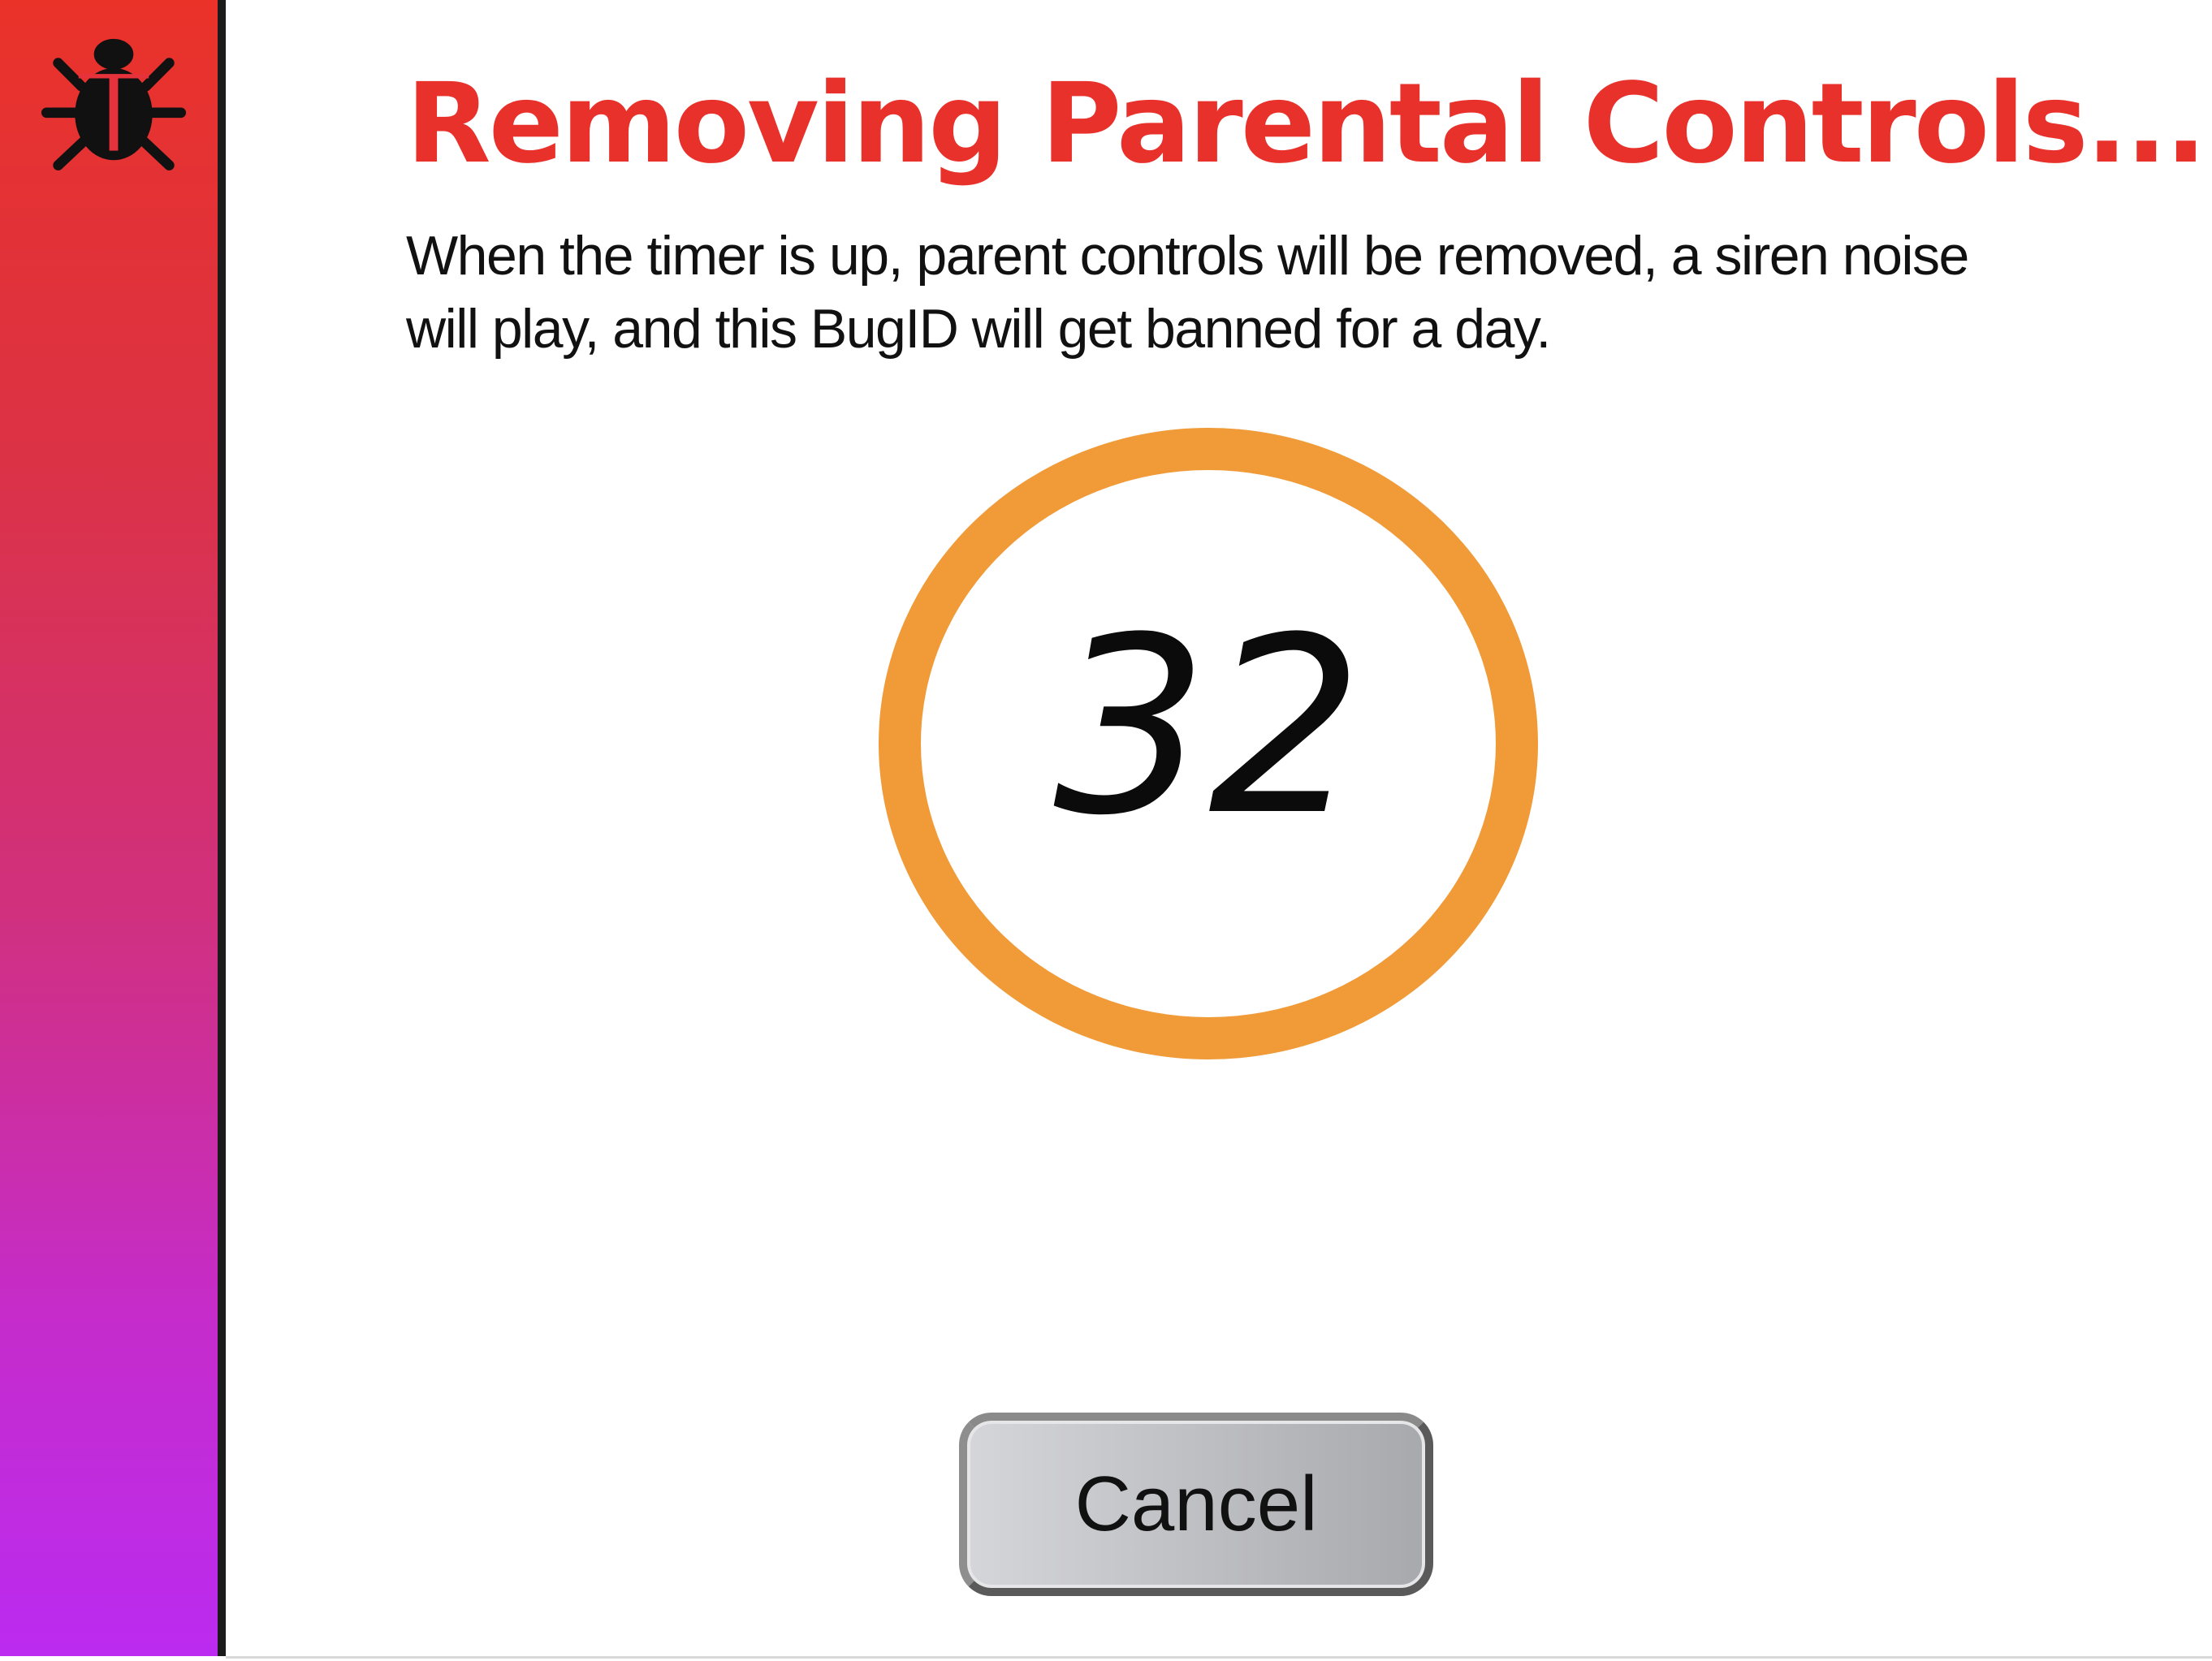 The image size is (2212, 1661). I want to click on cancel-button: Cancel, so click(1196, 1504).